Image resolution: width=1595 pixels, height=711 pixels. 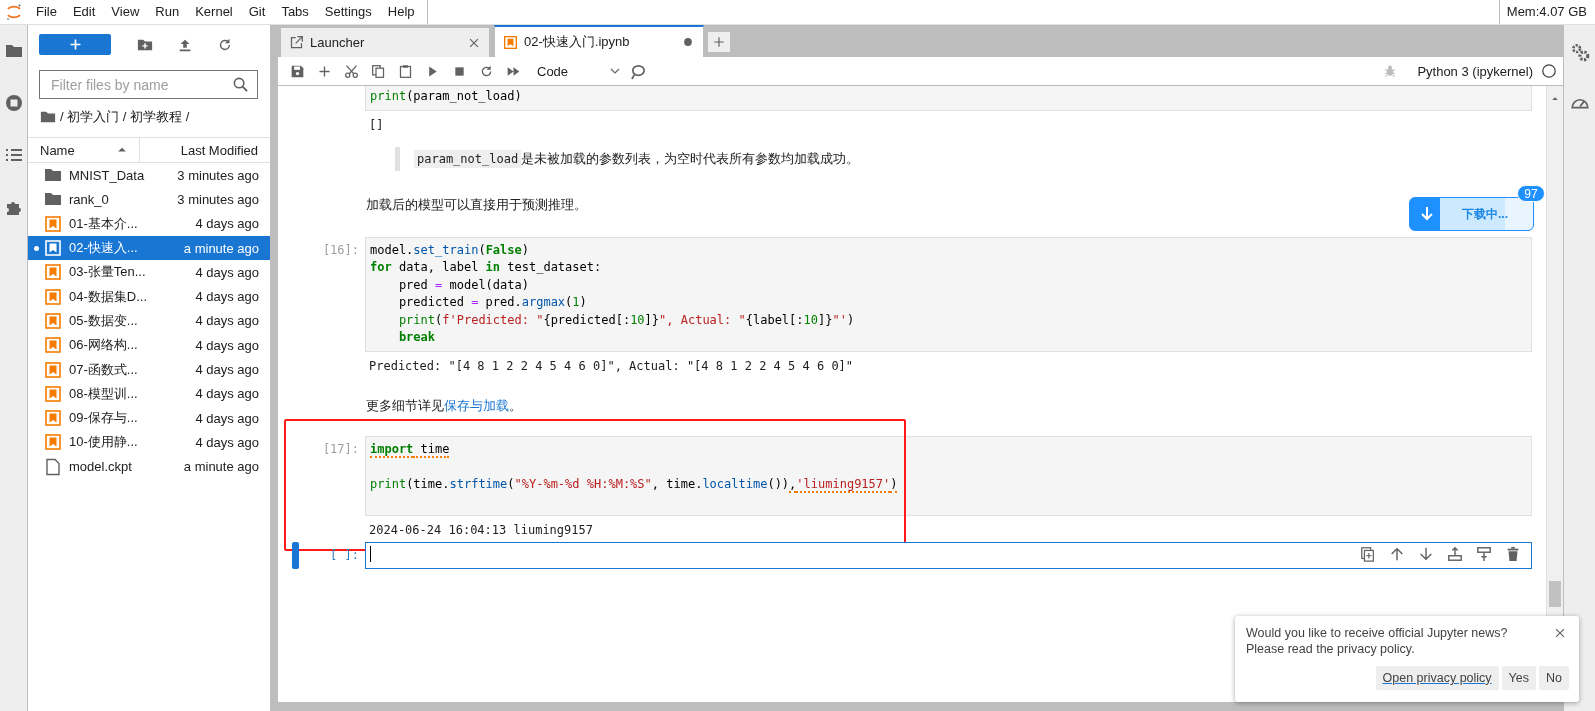 What do you see at coordinates (84, 12) in the screenshot?
I see `menu-item: Edit` at bounding box center [84, 12].